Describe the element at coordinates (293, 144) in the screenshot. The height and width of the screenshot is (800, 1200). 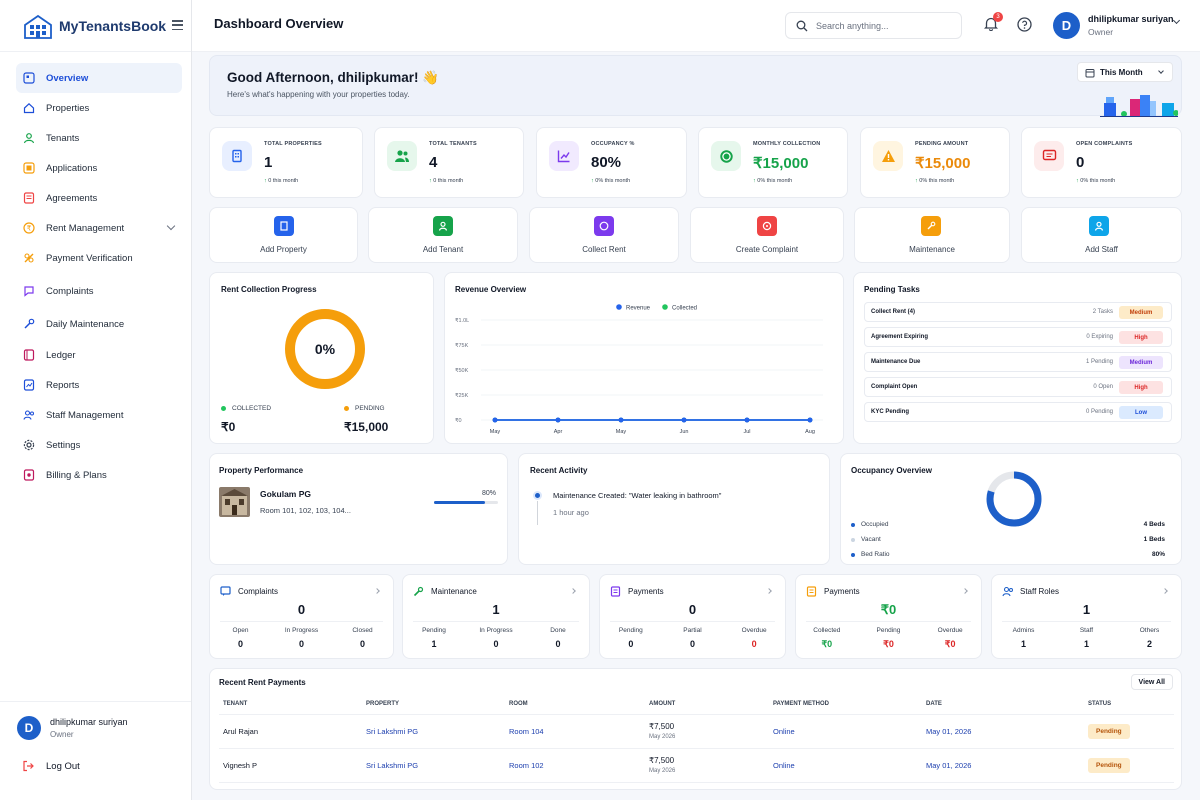
I see `stat-label: TOTAL PROPERTIES` at that location.